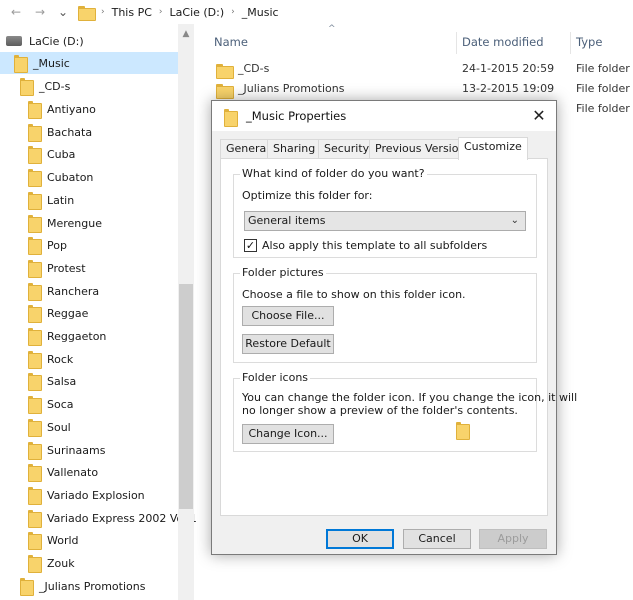 The image size is (633, 600). I want to click on tree-item: World, so click(53, 540).